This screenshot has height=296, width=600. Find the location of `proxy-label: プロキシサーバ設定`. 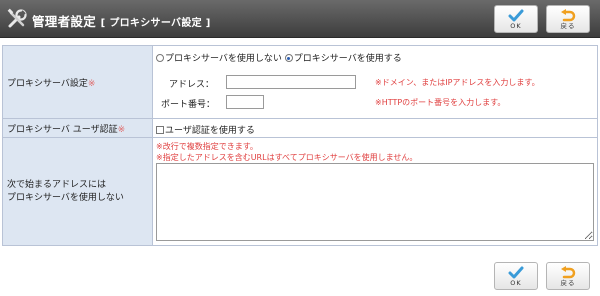

proxy-label: プロキシサーバ設定 is located at coordinates (47, 83).